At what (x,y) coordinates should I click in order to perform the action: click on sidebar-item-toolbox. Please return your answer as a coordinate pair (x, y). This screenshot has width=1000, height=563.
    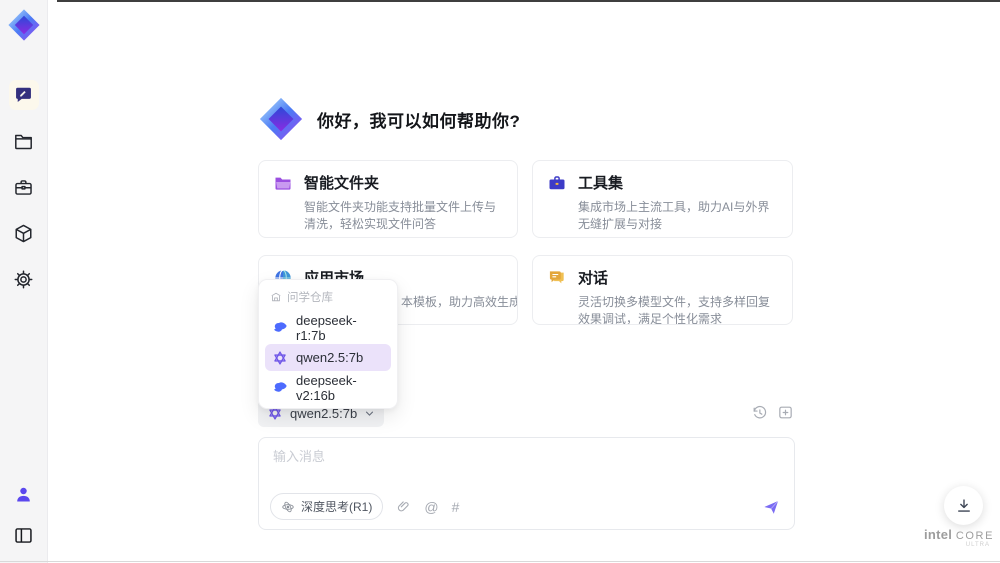
    Looking at the image, I should click on (24, 187).